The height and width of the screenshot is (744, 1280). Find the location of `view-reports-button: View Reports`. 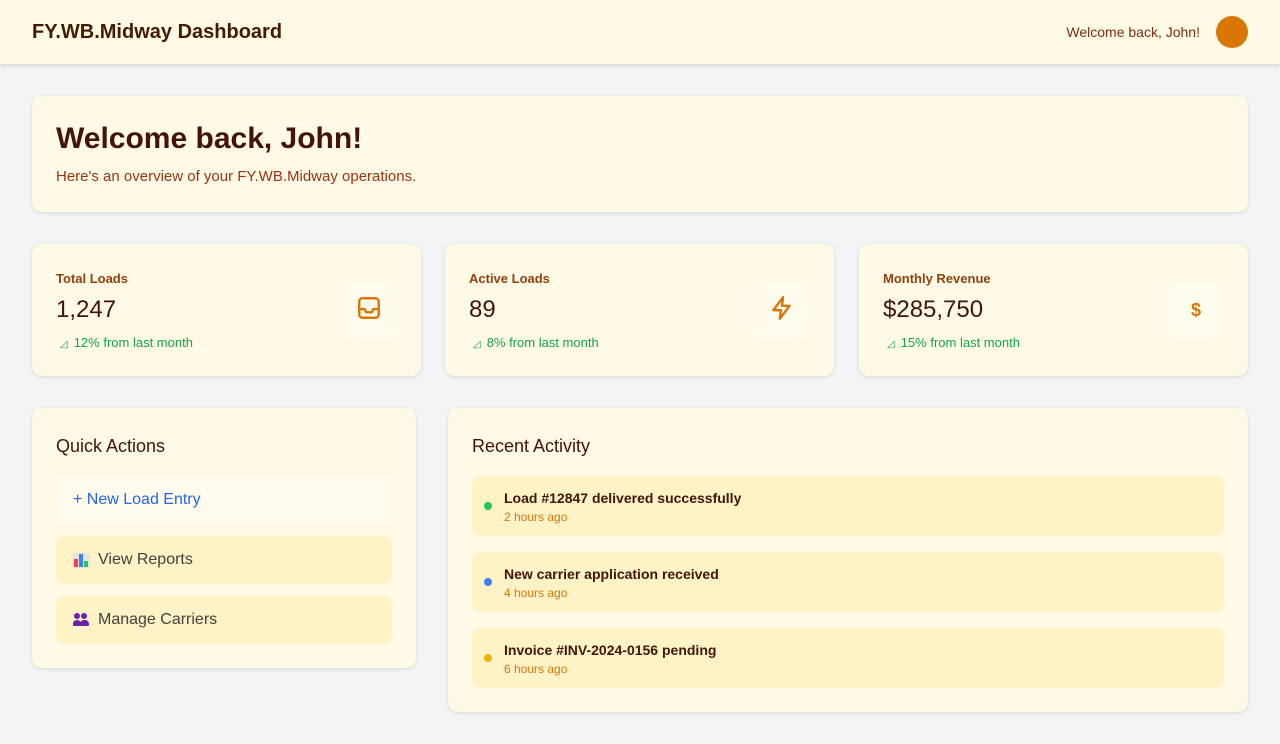

view-reports-button: View Reports is located at coordinates (224, 560).